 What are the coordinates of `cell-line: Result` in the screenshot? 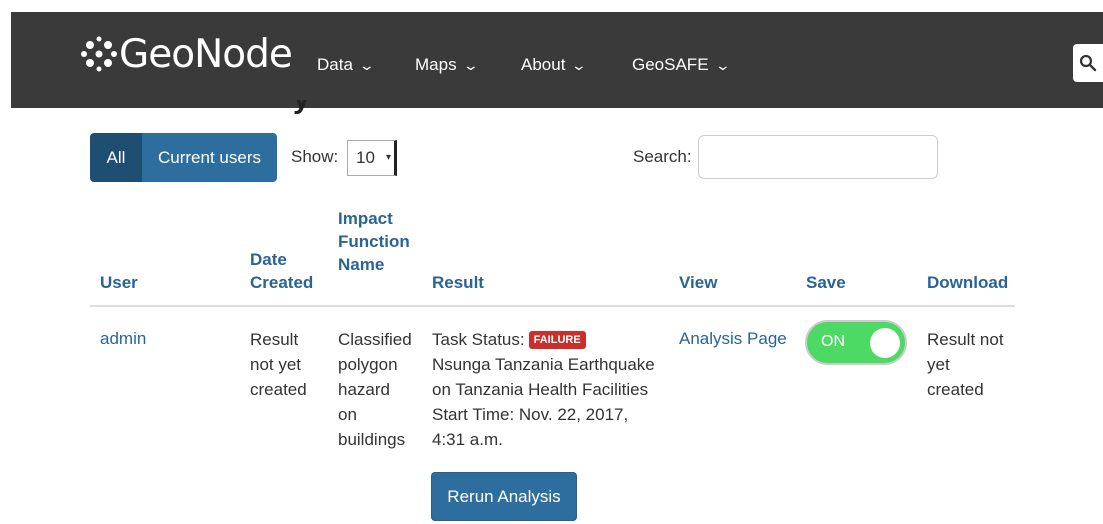 It's located at (274, 339).